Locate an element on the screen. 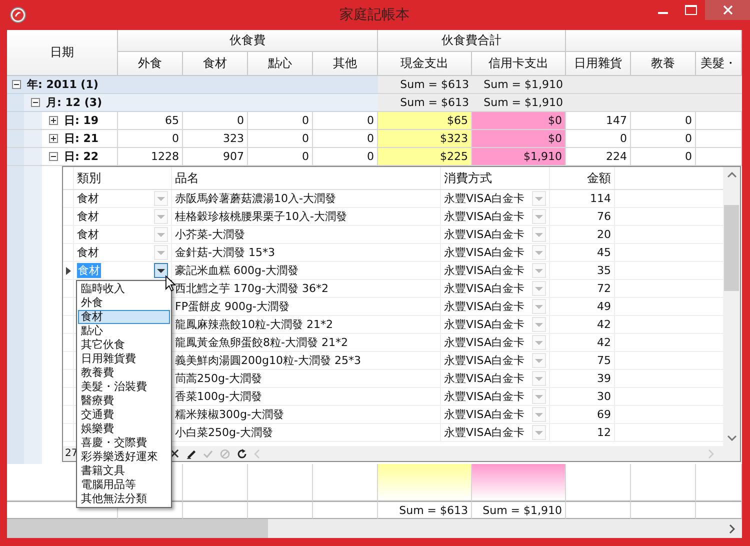  column-header: 日用雜貨 is located at coordinates (598, 64).